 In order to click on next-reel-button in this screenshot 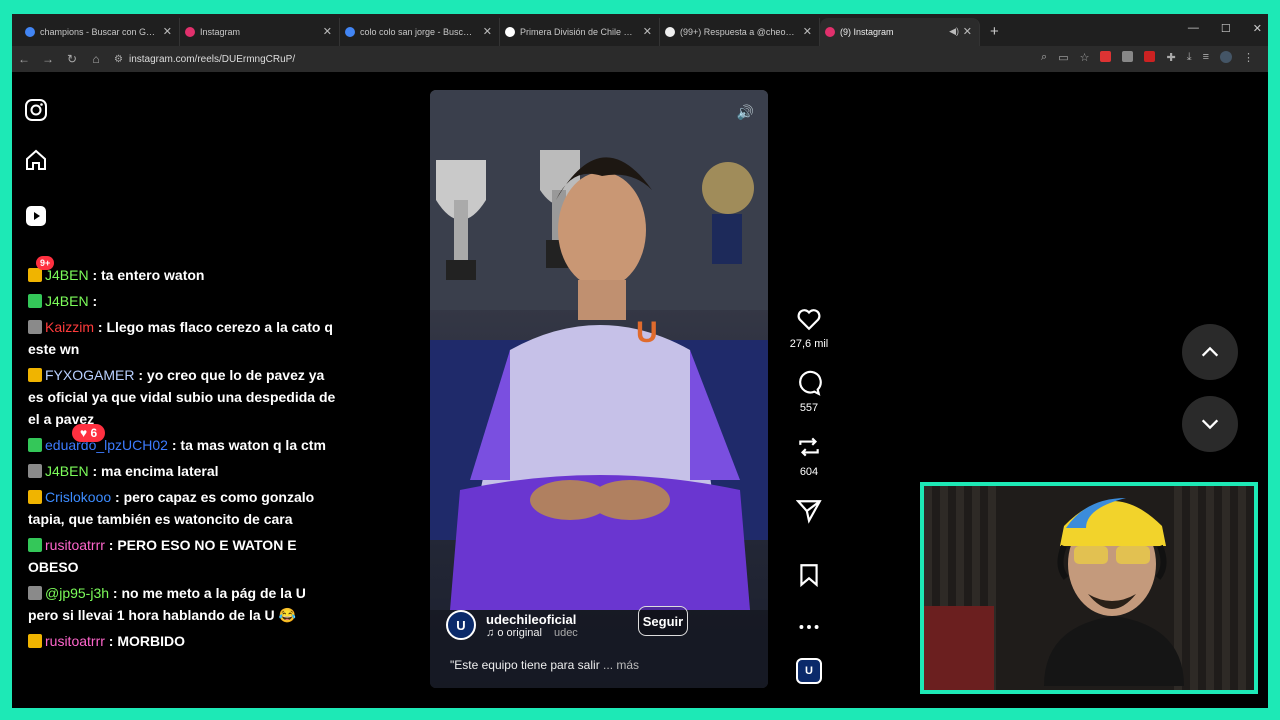, I will do `click(1210, 424)`.